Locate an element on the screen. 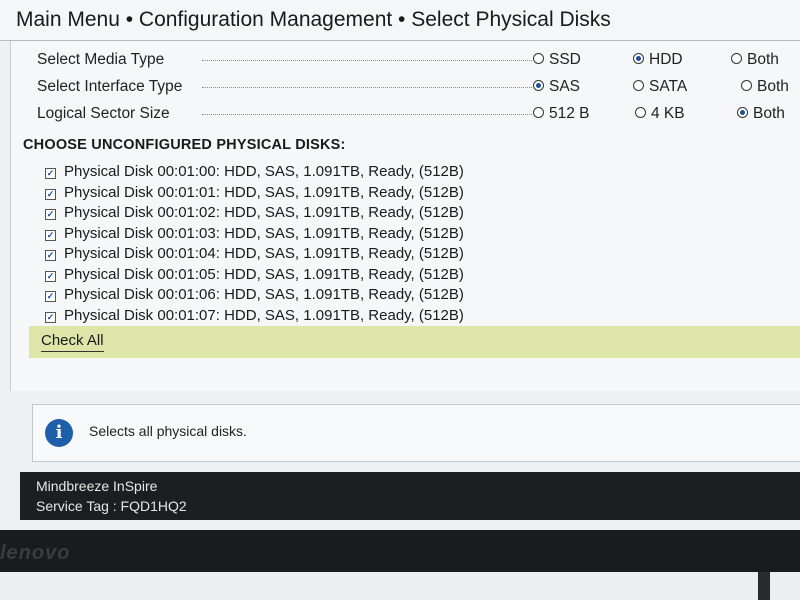 The image size is (800, 600). sector-size-label: Logical Sector Size is located at coordinates (103, 113).